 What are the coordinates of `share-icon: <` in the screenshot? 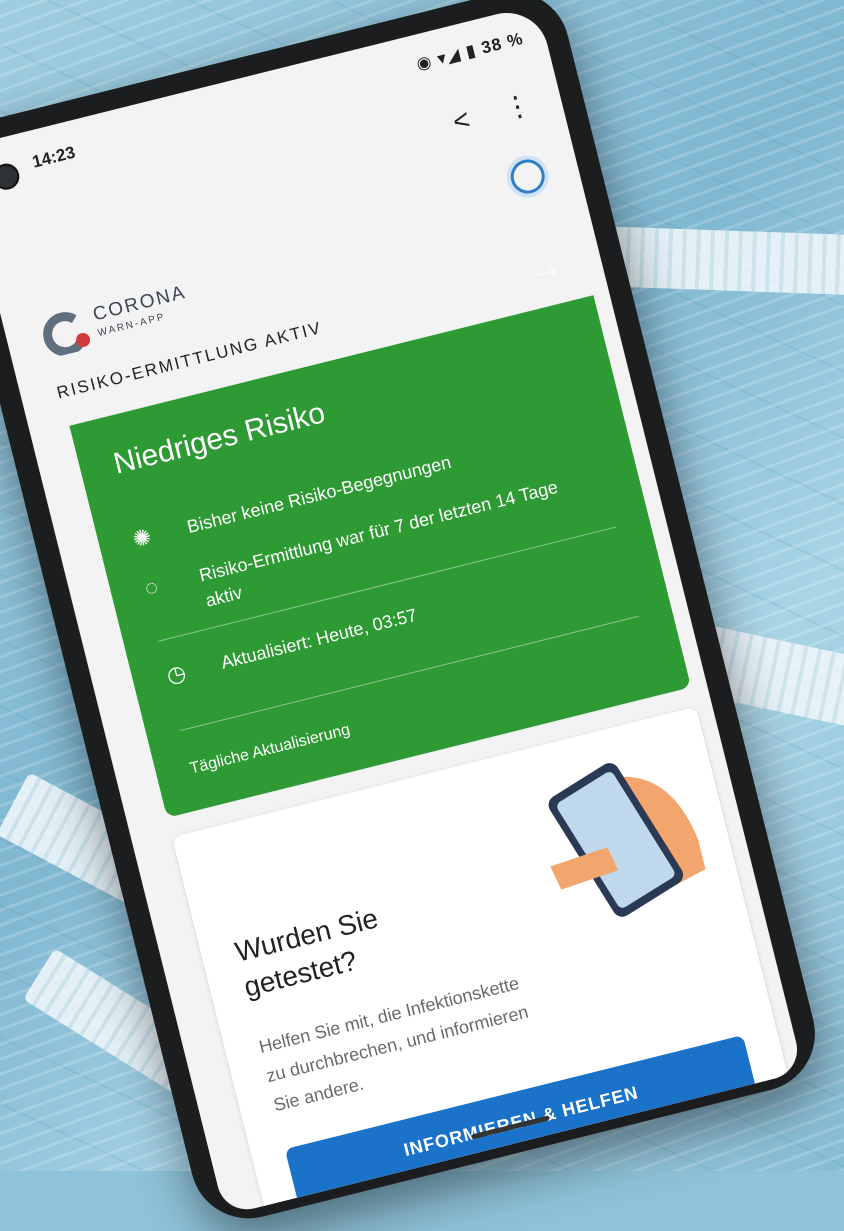 It's located at (461, 120).